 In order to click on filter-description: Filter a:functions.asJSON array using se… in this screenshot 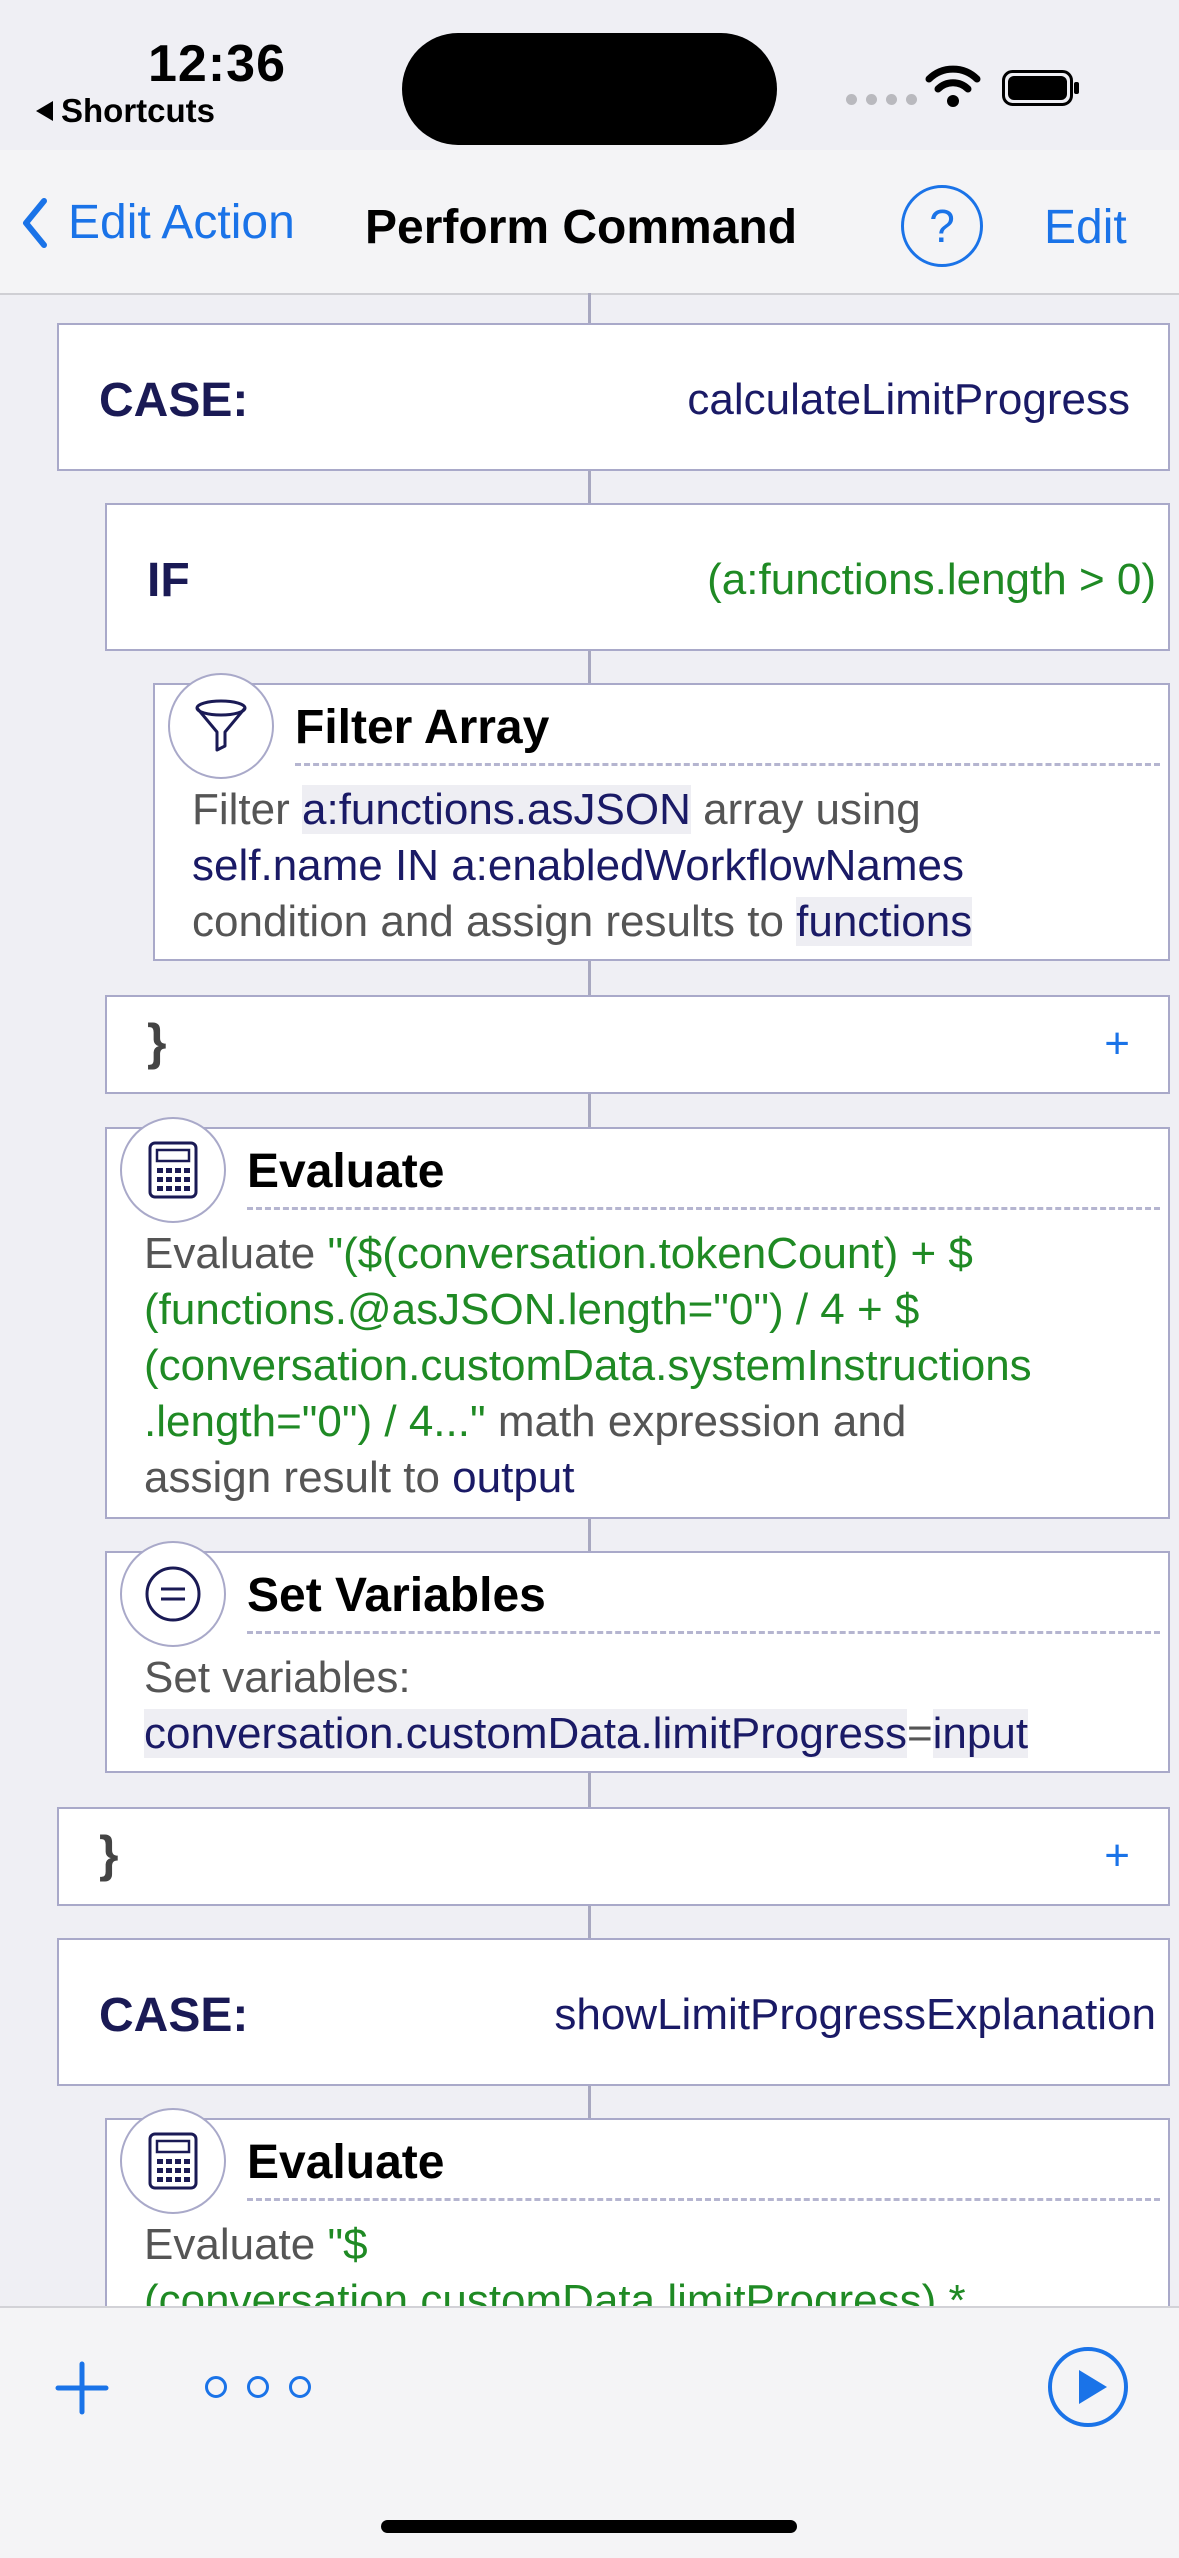, I will do `click(582, 865)`.